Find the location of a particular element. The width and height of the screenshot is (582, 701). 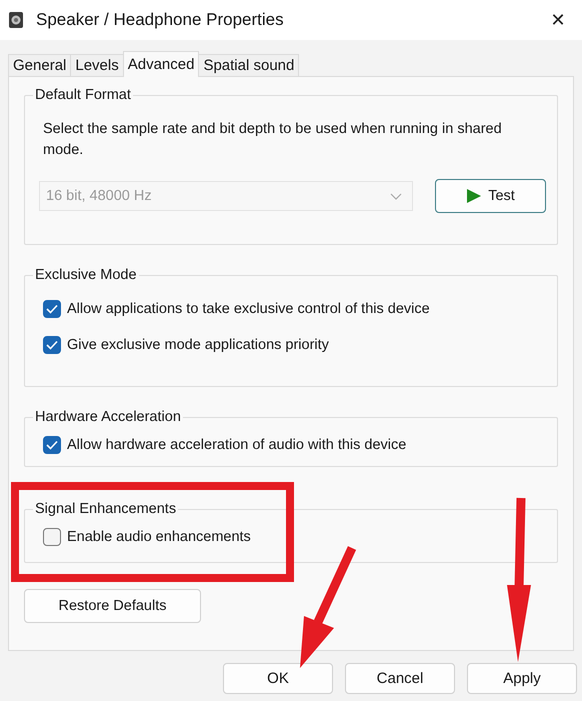

speaker-icon is located at coordinates (16, 20).